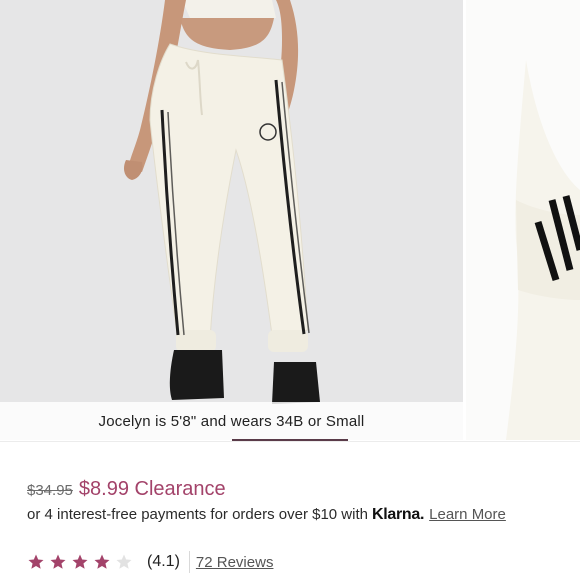  What do you see at coordinates (50, 490) in the screenshot?
I see `original-price: $34.95` at bounding box center [50, 490].